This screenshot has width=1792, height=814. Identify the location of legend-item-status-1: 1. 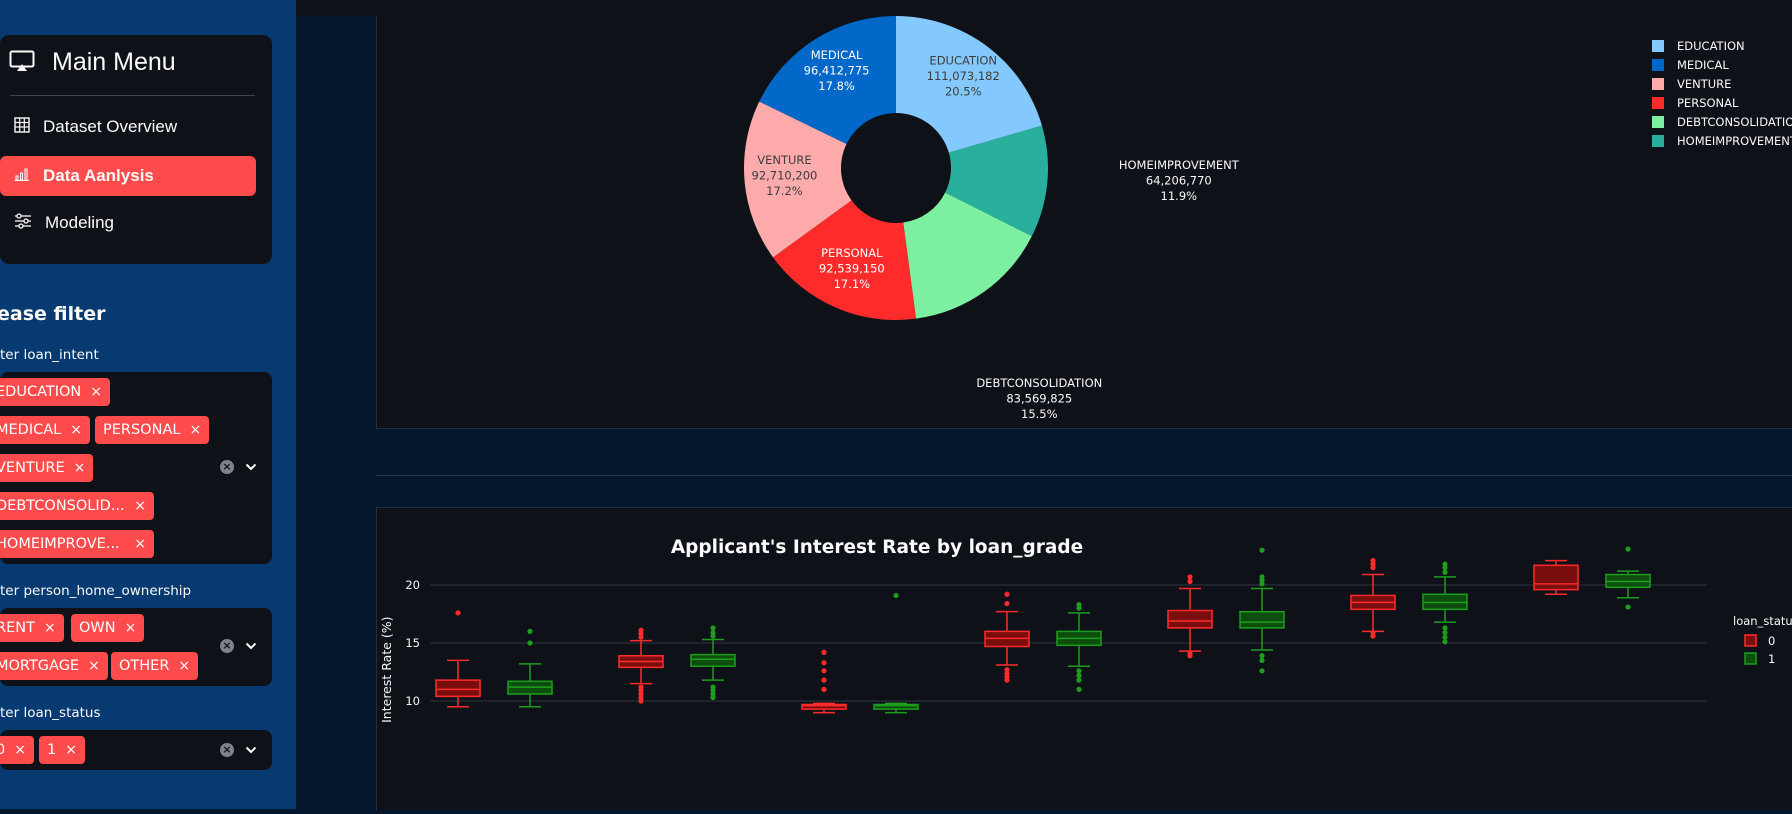
(1771, 659).